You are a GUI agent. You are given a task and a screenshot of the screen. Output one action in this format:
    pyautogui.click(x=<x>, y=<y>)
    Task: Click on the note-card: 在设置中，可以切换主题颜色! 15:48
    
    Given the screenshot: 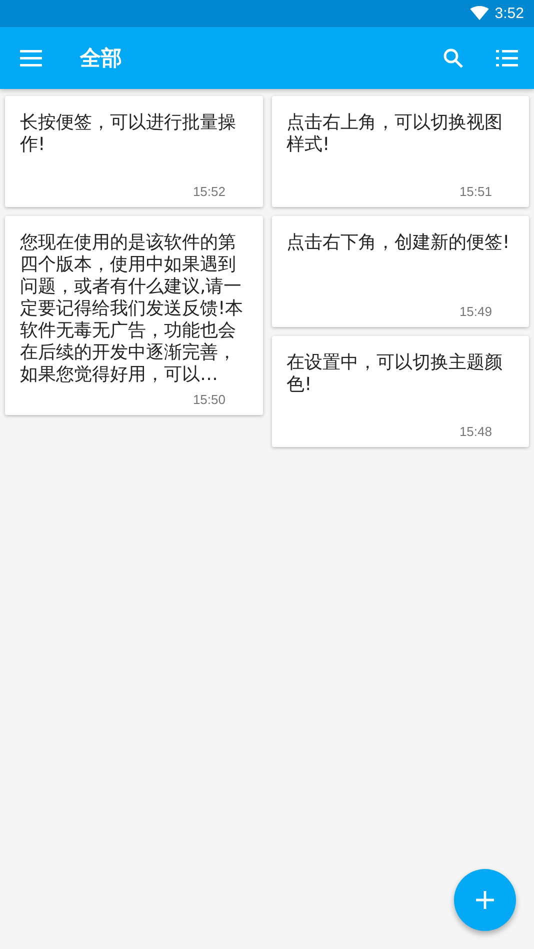 What is the action you would take?
    pyautogui.click(x=400, y=391)
    